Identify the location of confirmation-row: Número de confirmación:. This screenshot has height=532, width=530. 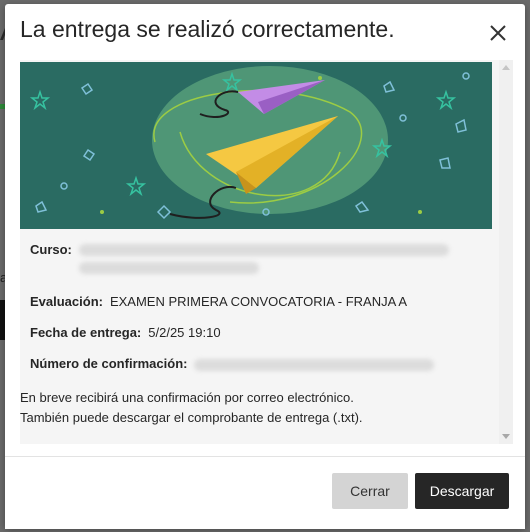
(250, 363).